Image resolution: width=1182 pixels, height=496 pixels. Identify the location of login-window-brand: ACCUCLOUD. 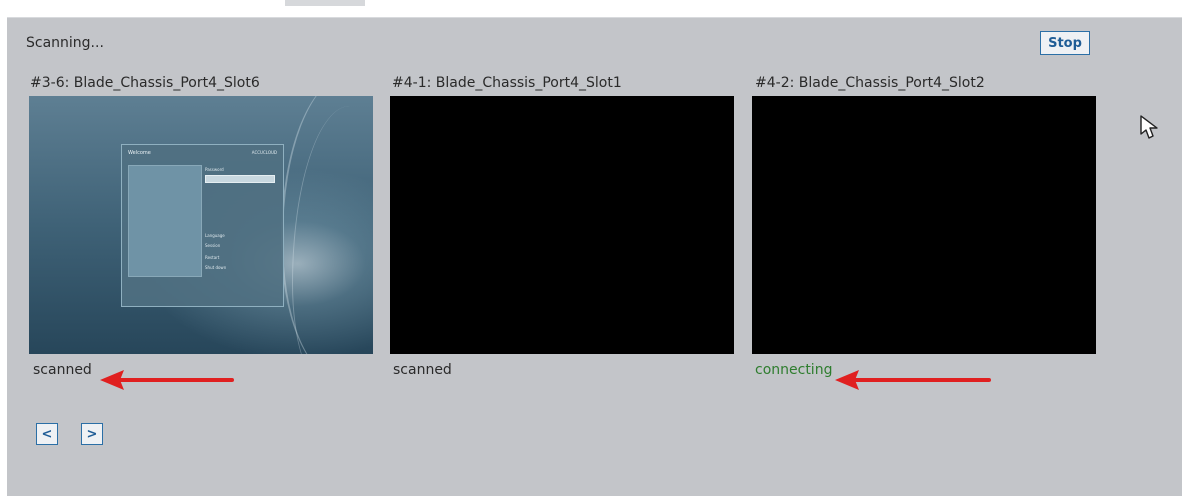
(264, 152).